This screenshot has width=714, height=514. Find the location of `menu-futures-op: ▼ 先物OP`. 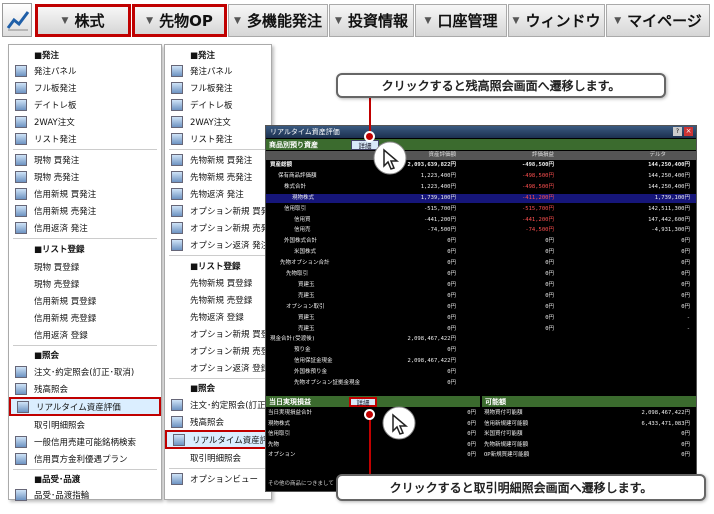

menu-futures-op: ▼ 先物OP is located at coordinates (179, 20).